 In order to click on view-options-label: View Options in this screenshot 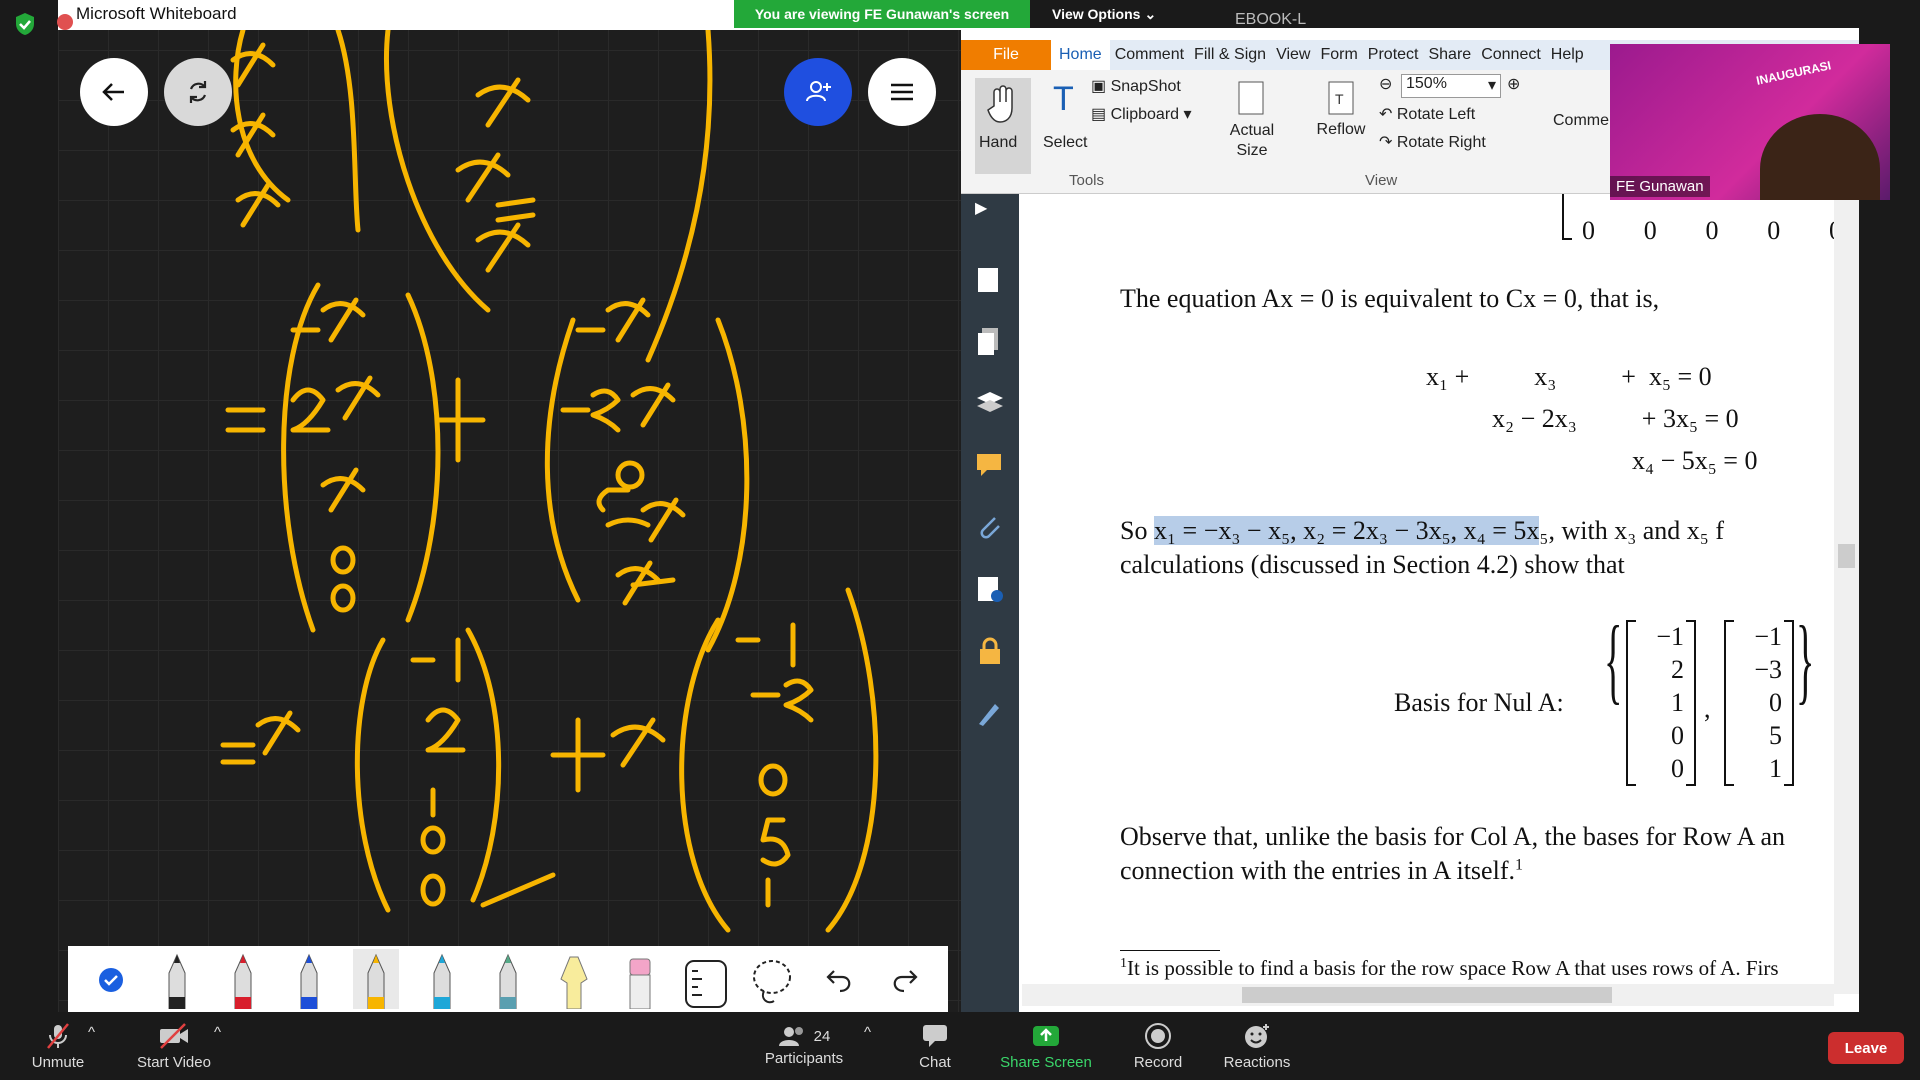, I will do `click(1096, 14)`.